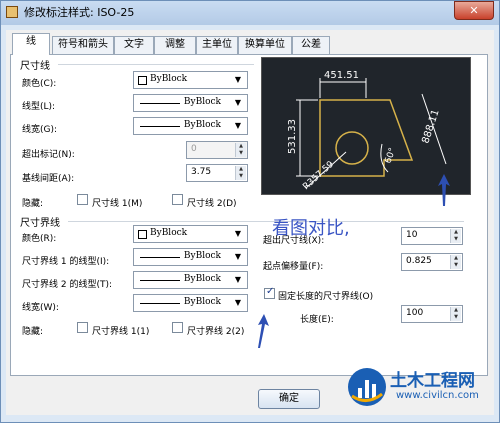  What do you see at coordinates (390, 156) in the screenshot?
I see `preview-angle: 60°` at bounding box center [390, 156].